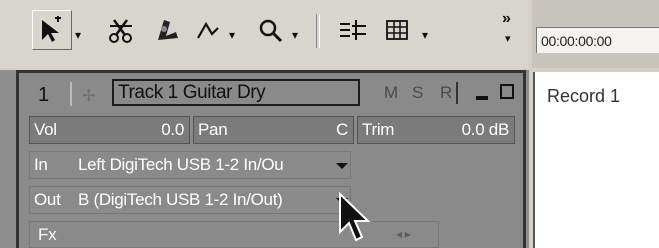  I want to click on vol-value: 0.0, so click(172, 129).